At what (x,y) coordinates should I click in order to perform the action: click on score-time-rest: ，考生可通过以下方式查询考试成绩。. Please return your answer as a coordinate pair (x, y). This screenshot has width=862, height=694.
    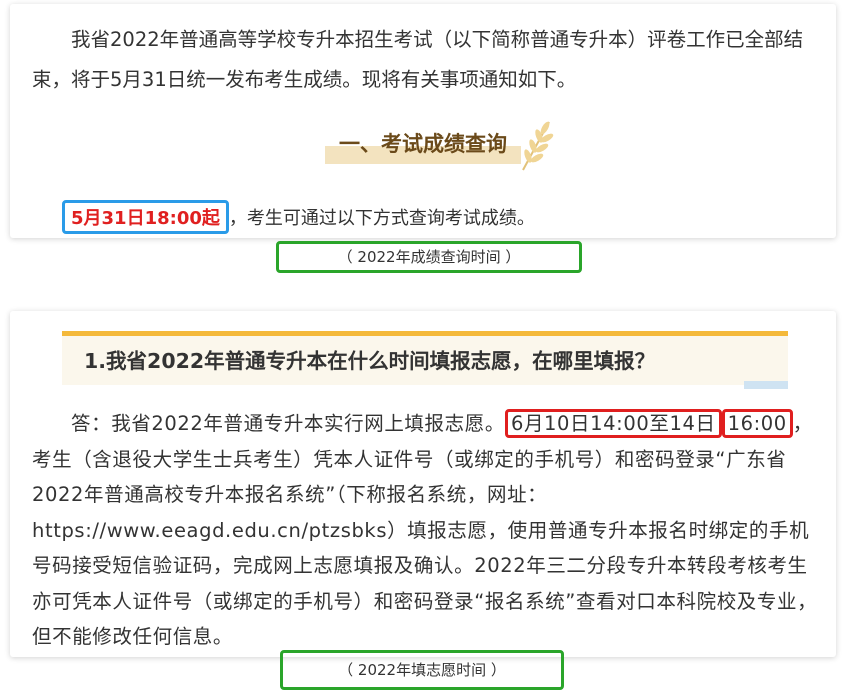
    Looking at the image, I should click on (381, 218).